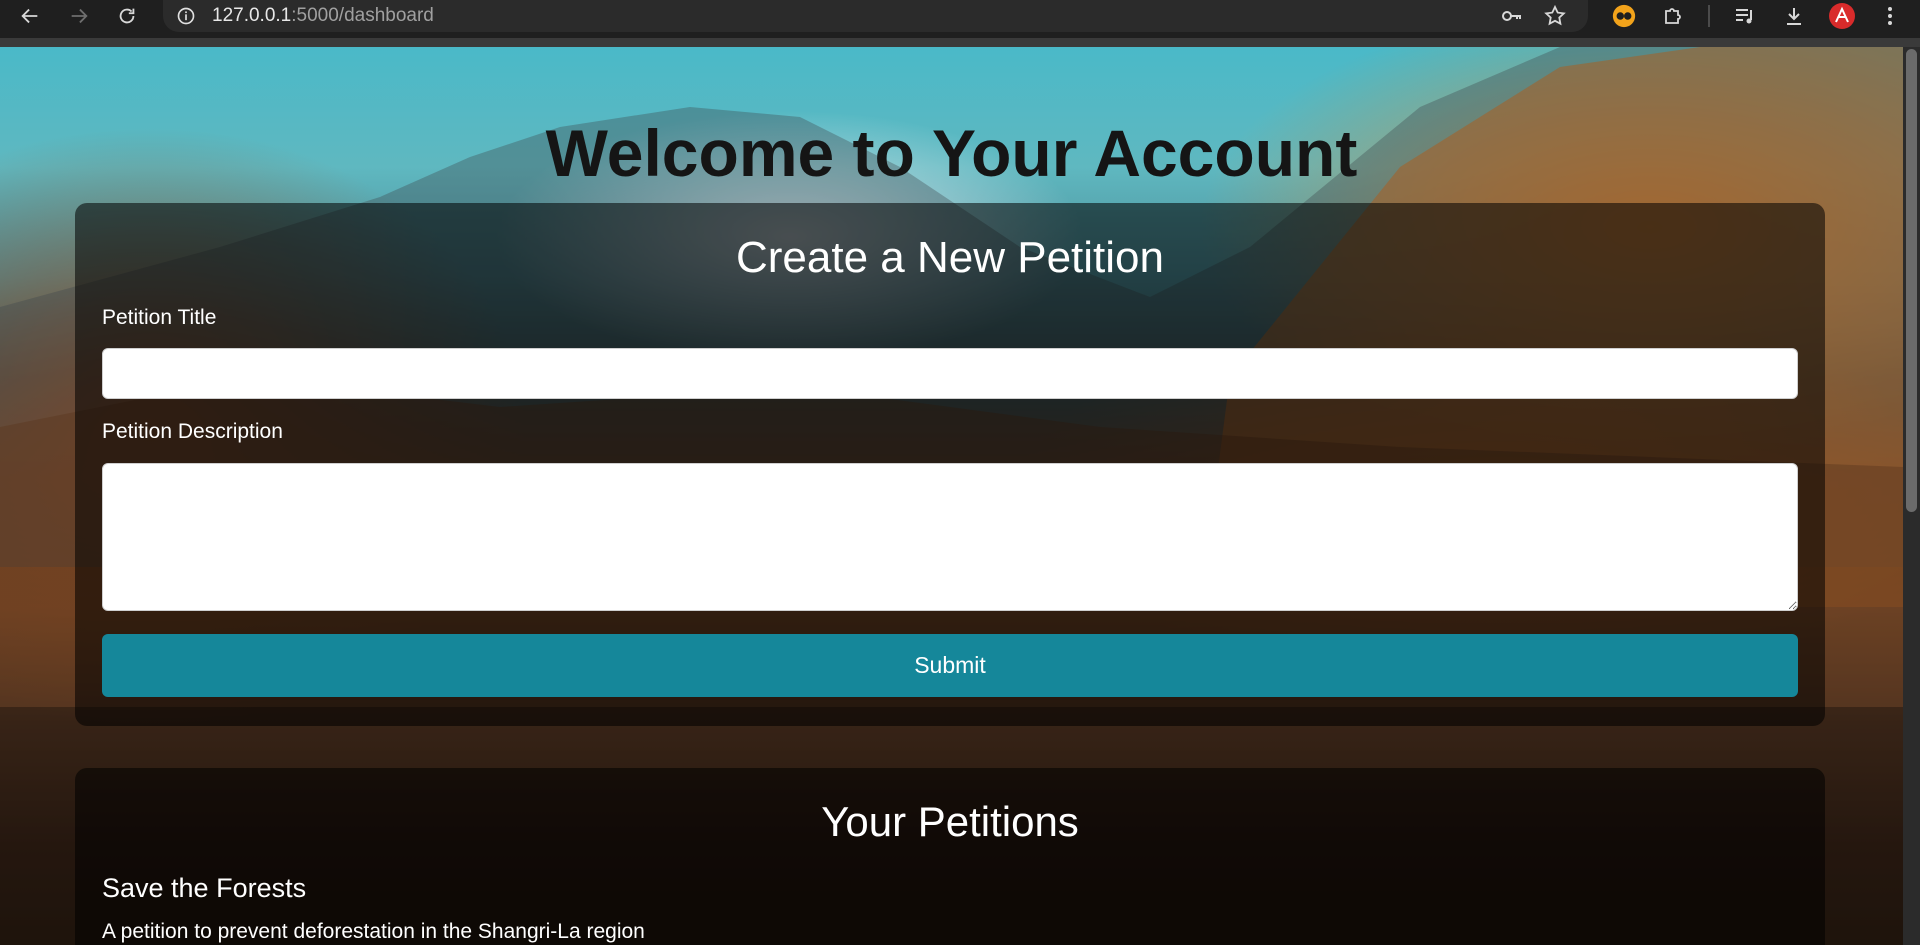  I want to click on address-bar-url: 127.0.0.1:5000/dashboard, so click(323, 16).